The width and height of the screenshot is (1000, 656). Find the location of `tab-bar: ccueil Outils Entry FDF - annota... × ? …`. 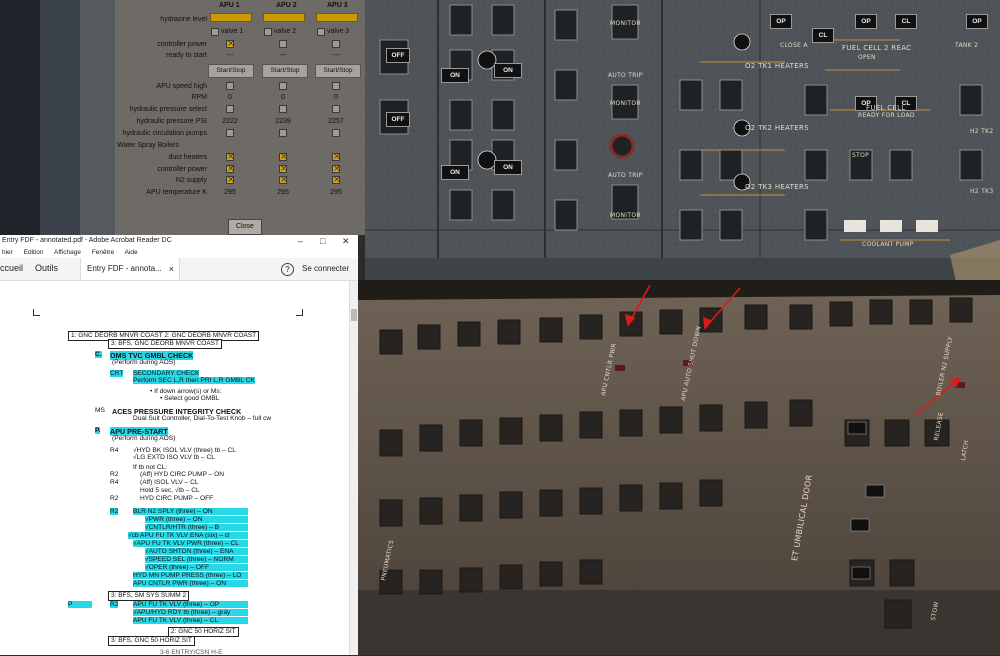

tab-bar: ccueil Outils Entry FDF - annota... × ? … is located at coordinates (179, 269).